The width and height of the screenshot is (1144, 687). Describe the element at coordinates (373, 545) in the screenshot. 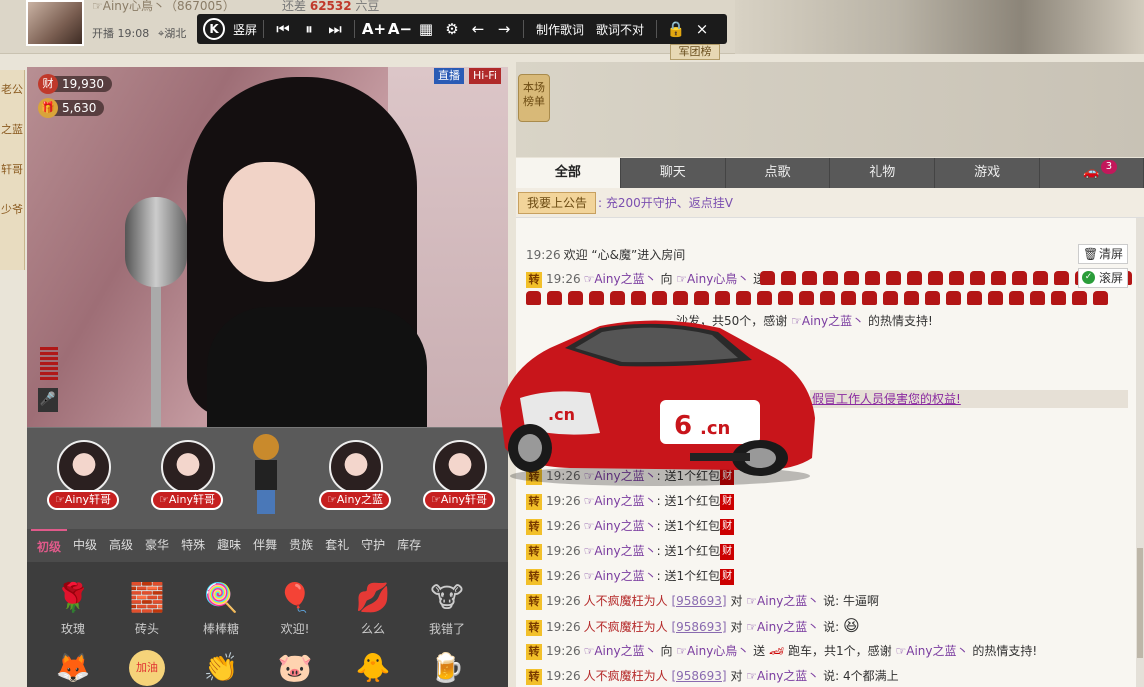

I see `gift-tab: 守护` at that location.